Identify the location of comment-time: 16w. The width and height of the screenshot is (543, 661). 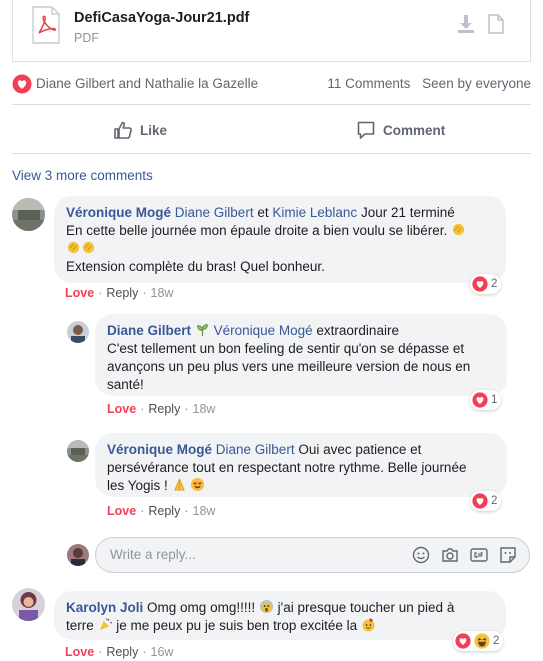
(162, 652).